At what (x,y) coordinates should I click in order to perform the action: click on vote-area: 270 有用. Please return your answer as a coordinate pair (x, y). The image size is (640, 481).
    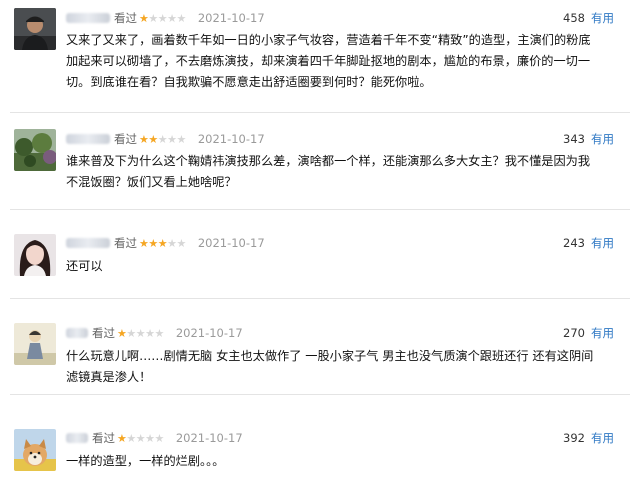
    Looking at the image, I should click on (588, 333).